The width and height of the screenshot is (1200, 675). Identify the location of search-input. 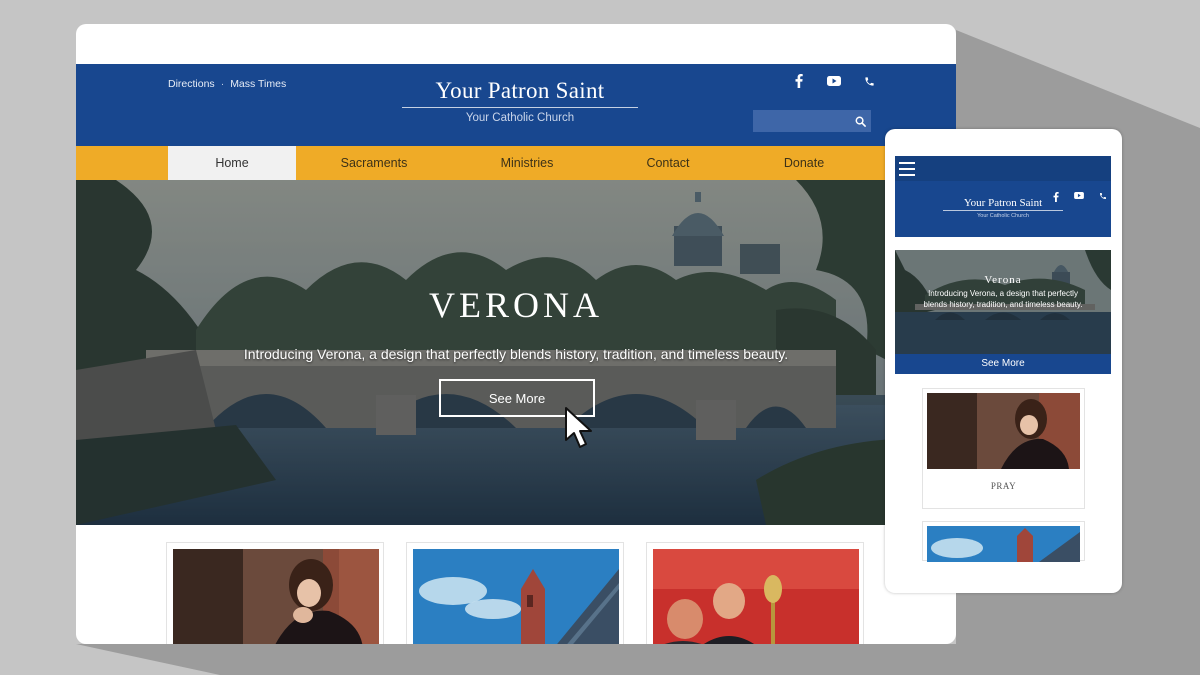
(801, 121).